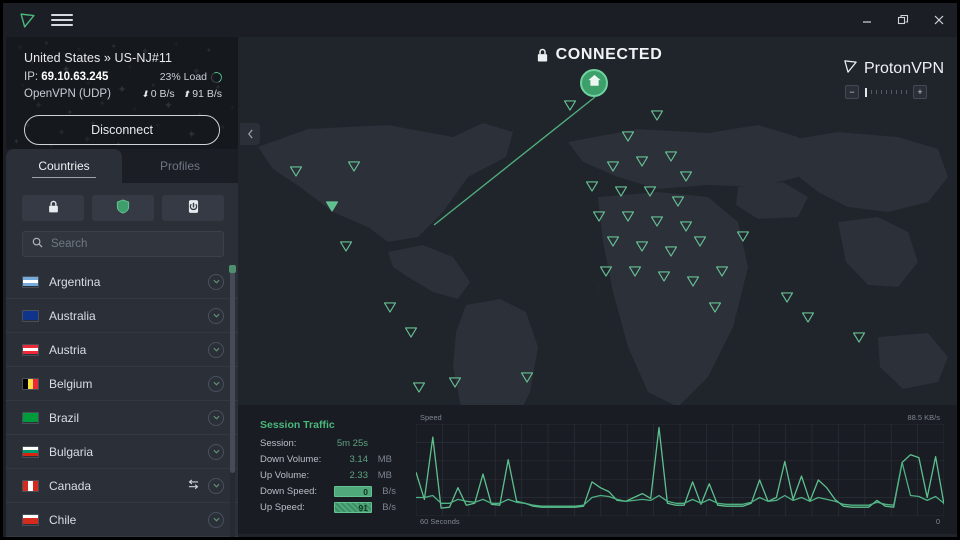 This screenshot has height=540, width=960. What do you see at coordinates (122, 130) in the screenshot?
I see `disconnect-button: Disconnect` at bounding box center [122, 130].